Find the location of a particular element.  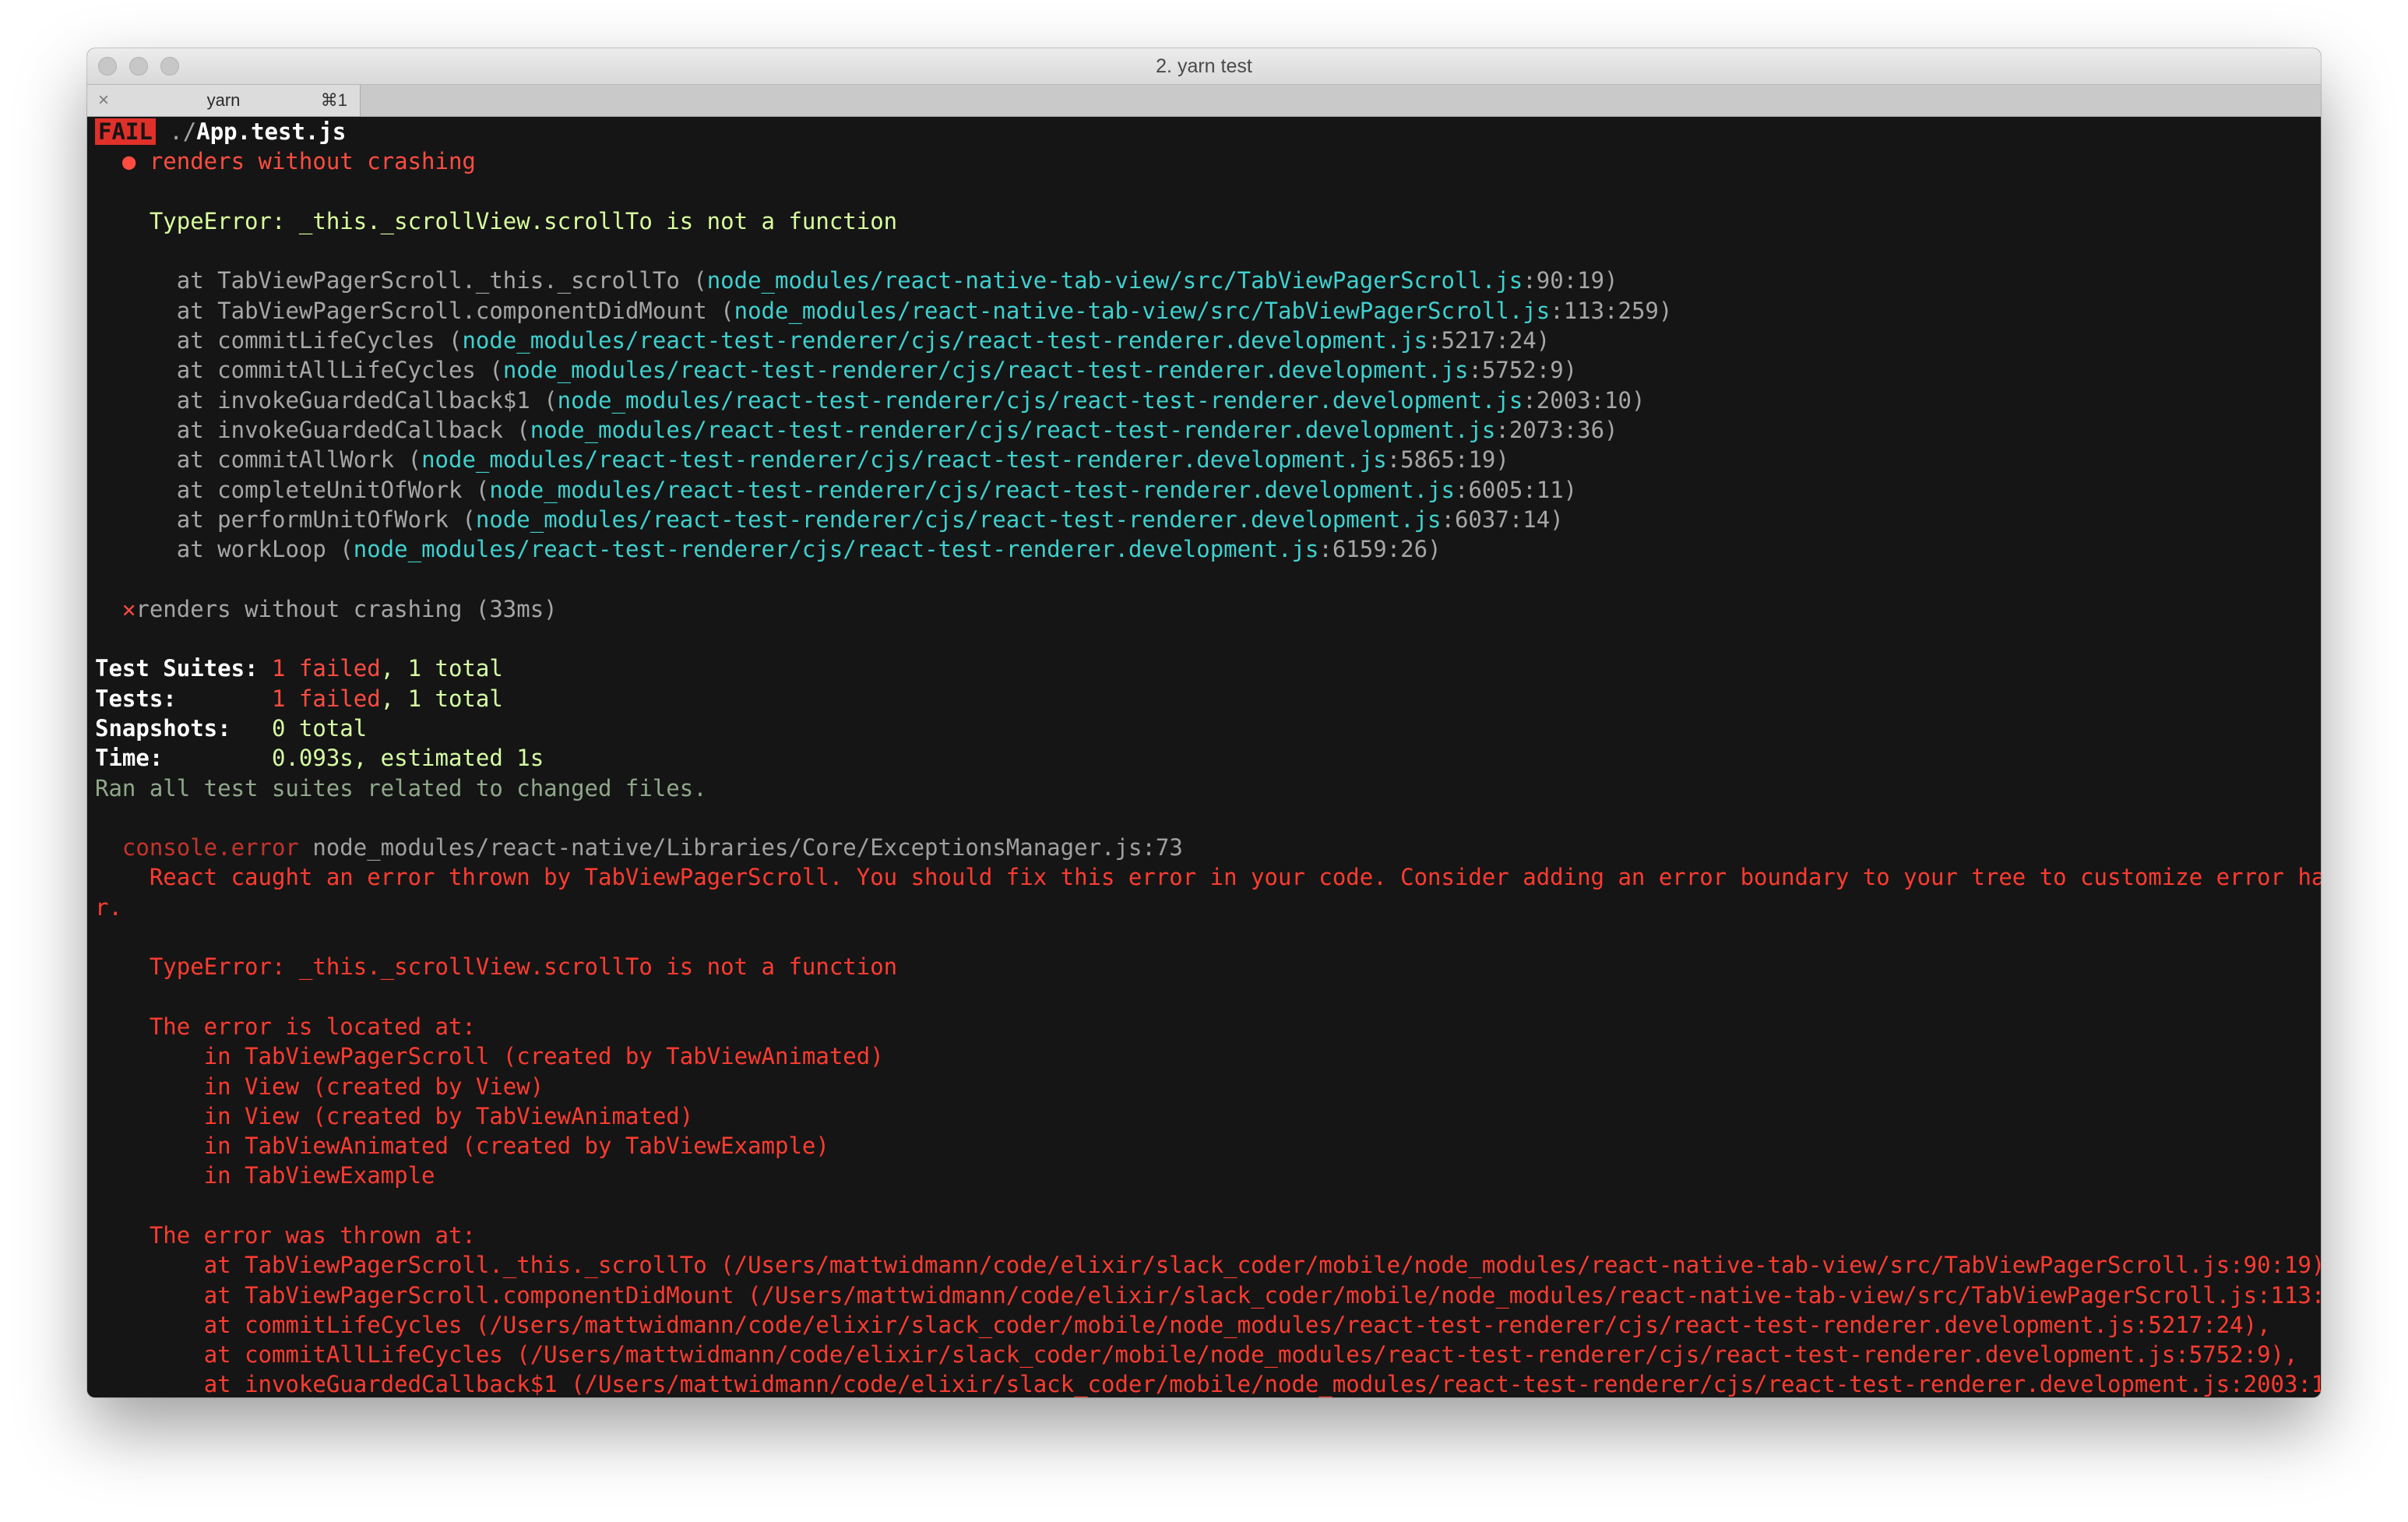

fail-mark-icon: ✕ is located at coordinates (128, 608).